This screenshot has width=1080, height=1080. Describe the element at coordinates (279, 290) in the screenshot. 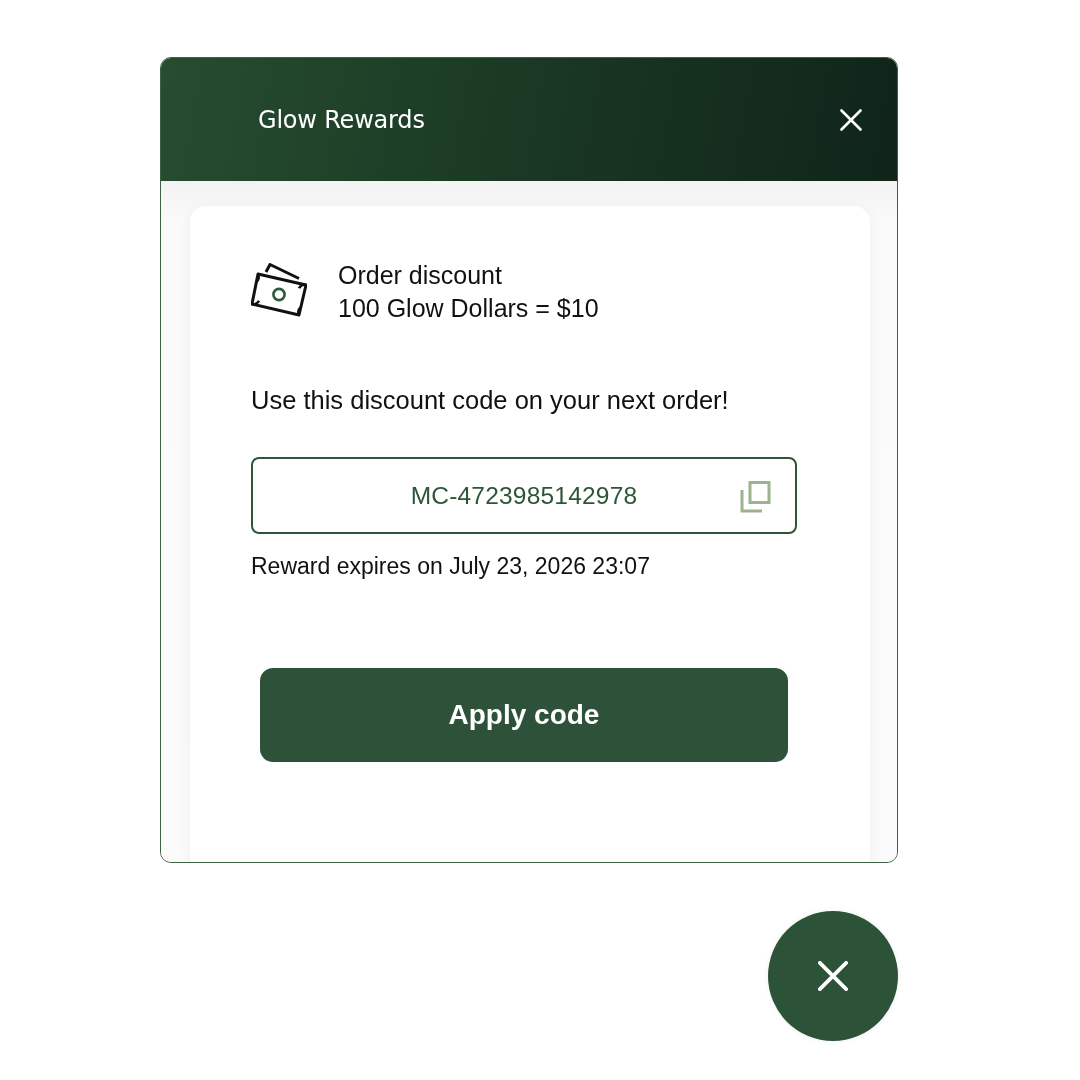

I see `banknotes-icon` at that location.